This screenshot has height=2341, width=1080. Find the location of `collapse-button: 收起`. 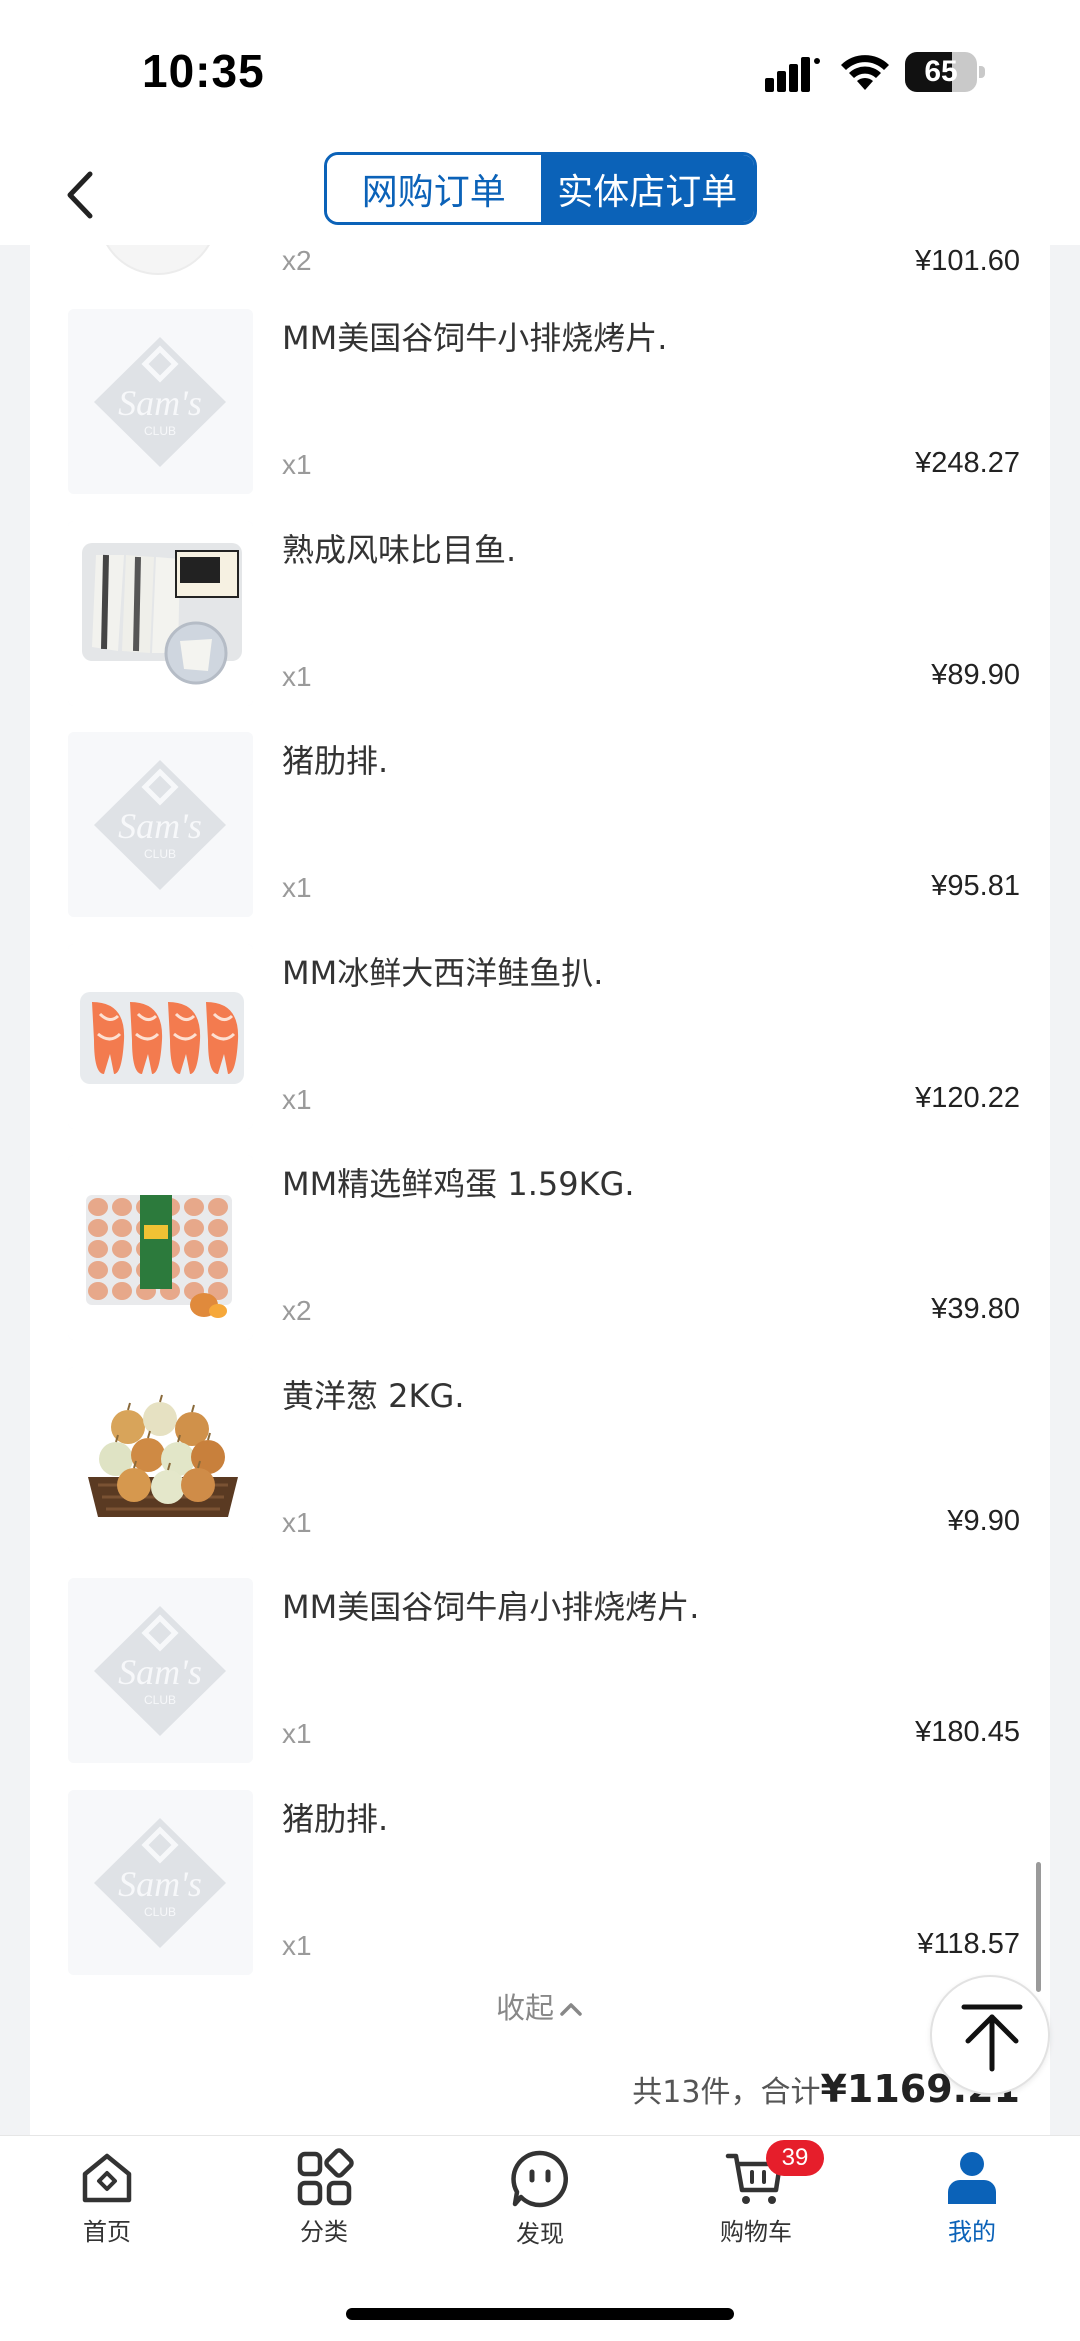

collapse-button: 收起 is located at coordinates (540, 2010).